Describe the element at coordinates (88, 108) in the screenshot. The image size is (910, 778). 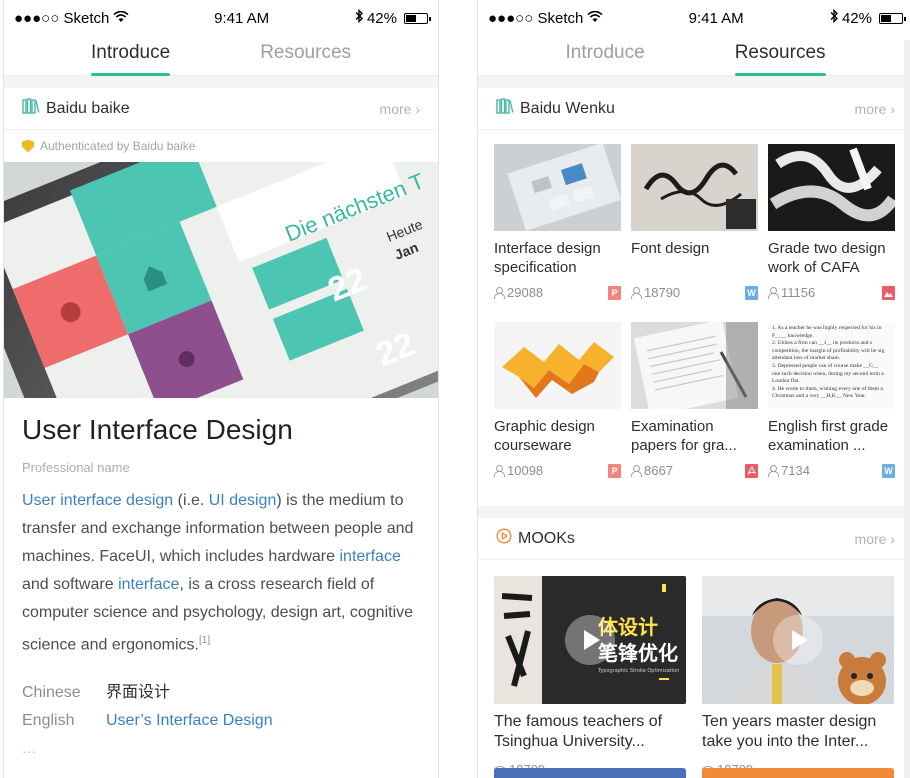
I see `section-title: Baidu baike` at that location.